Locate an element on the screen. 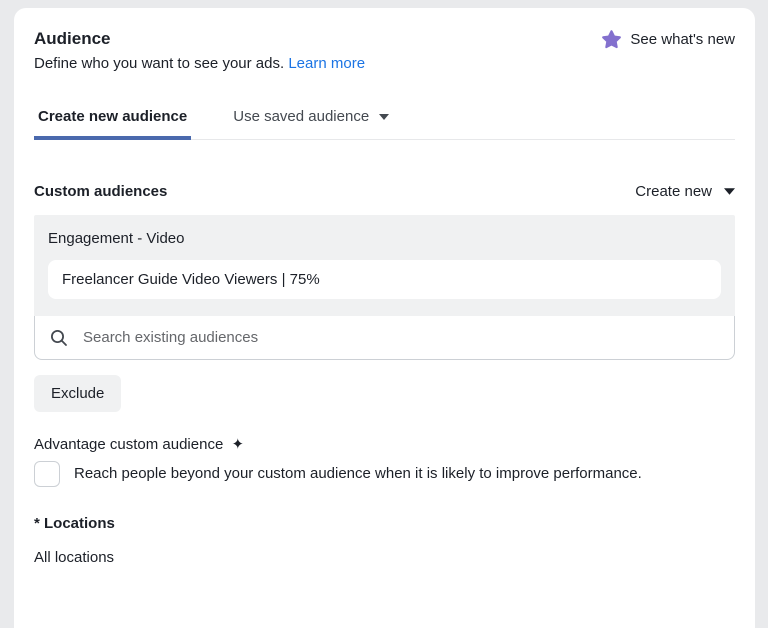 This screenshot has width=768, height=628. custom-audiences-header: Custom audiences Create new is located at coordinates (384, 191).